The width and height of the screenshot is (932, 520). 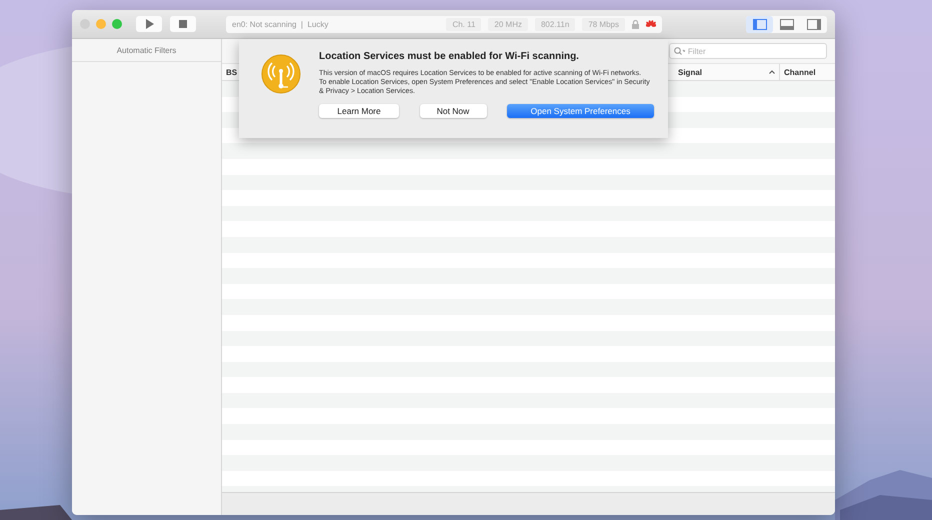 I want to click on stop-icon, so click(x=183, y=24).